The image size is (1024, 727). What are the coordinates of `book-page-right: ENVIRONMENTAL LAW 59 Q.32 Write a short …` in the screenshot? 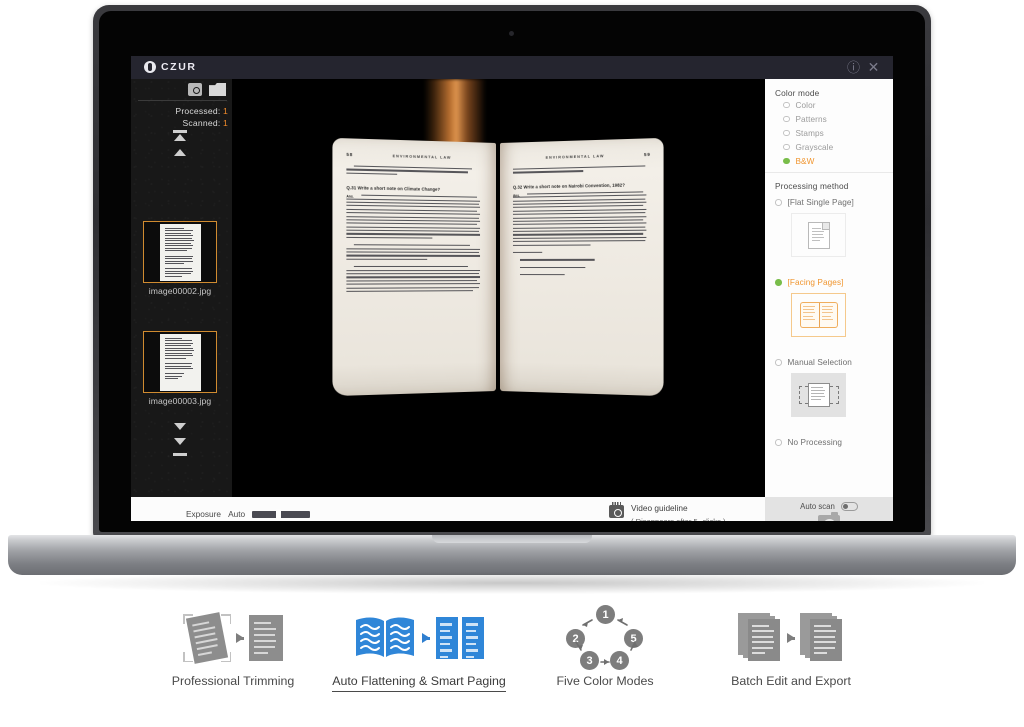 It's located at (582, 267).